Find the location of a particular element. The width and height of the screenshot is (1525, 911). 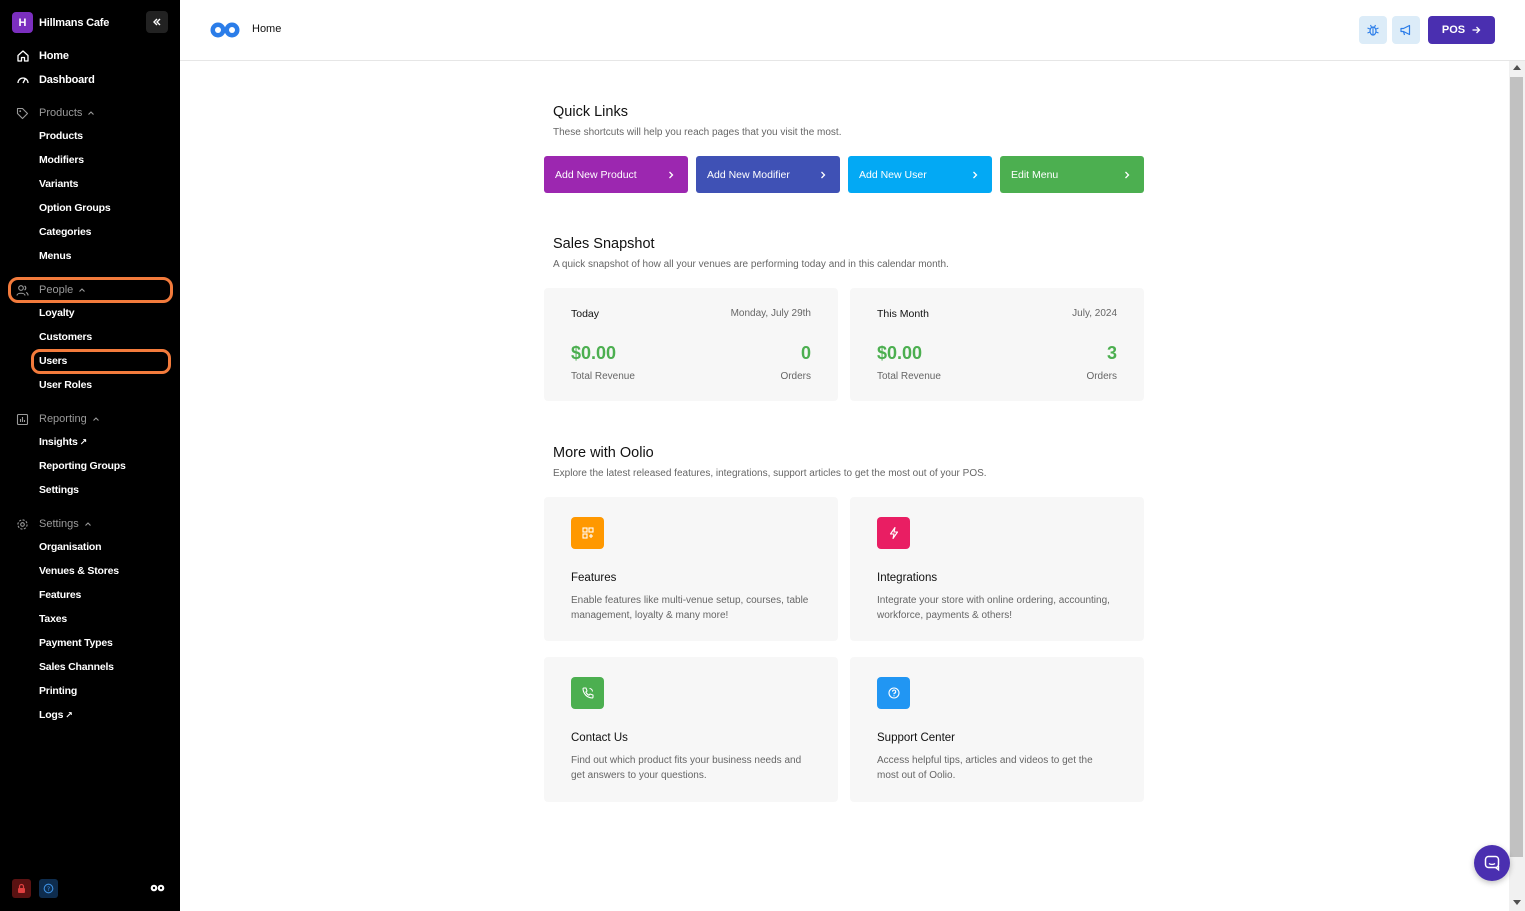

home-icon is located at coordinates (23, 56).